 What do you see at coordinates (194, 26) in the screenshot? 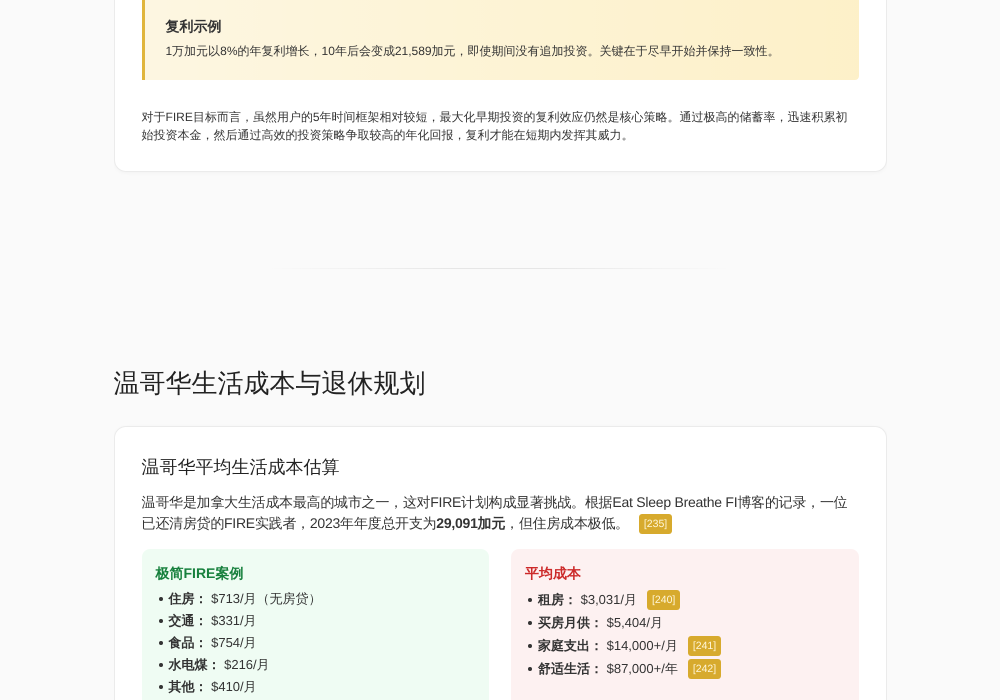
I see `callout-title: 复利示例` at bounding box center [194, 26].